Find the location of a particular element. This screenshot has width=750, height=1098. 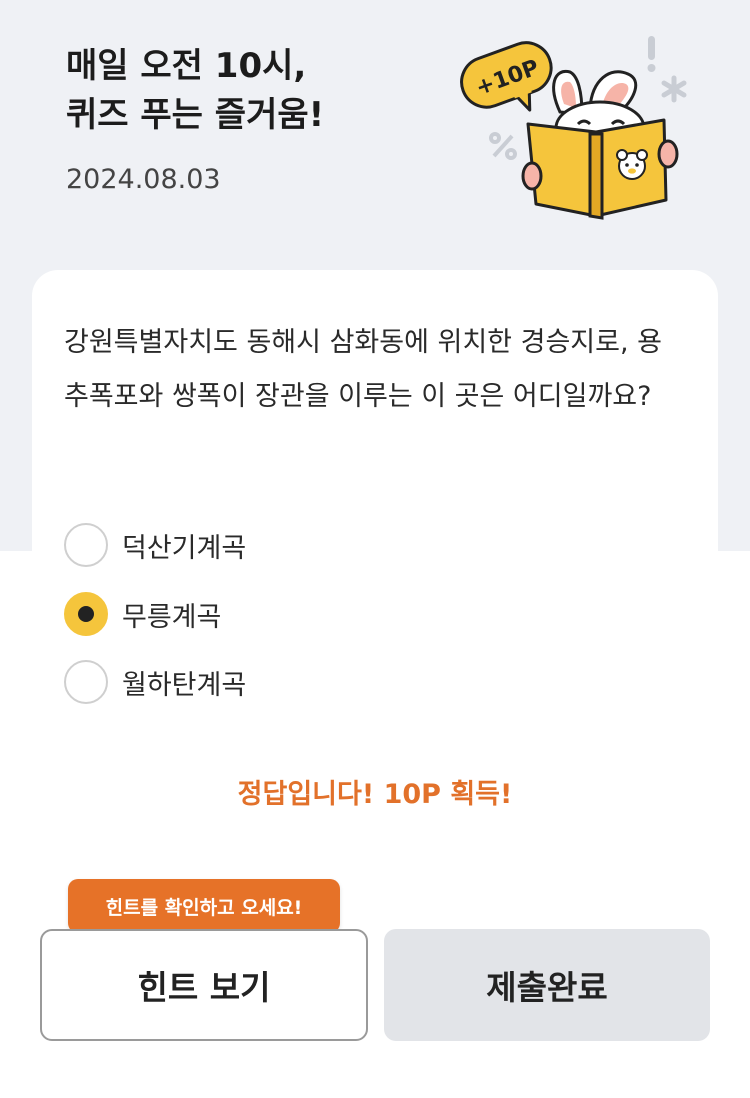

radio-button-selected is located at coordinates (86, 614).